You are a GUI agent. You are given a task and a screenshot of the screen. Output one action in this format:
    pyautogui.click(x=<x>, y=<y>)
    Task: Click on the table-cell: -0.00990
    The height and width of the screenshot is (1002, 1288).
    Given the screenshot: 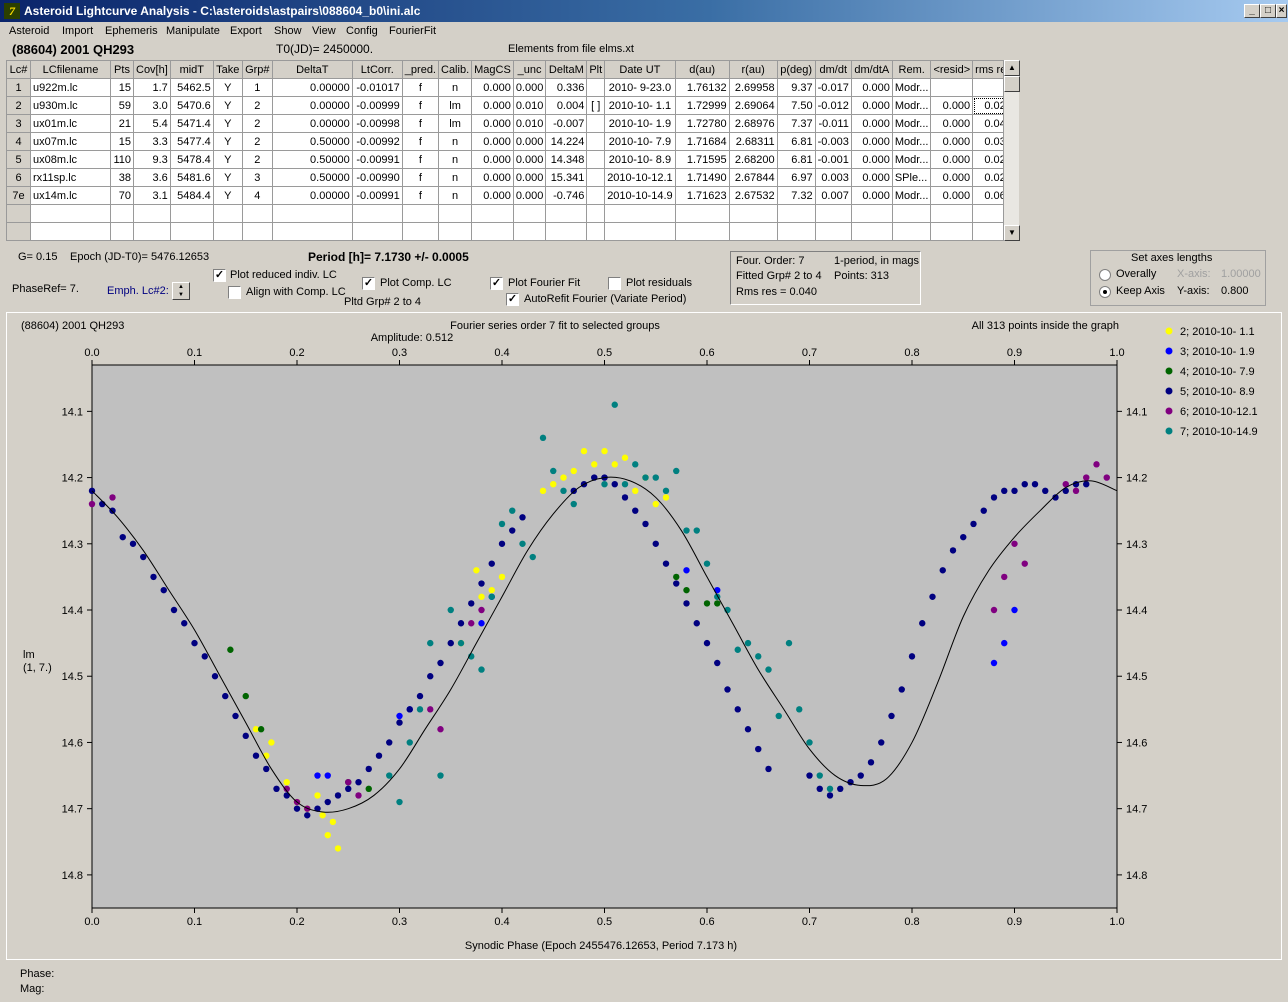 What is the action you would take?
    pyautogui.click(x=377, y=177)
    